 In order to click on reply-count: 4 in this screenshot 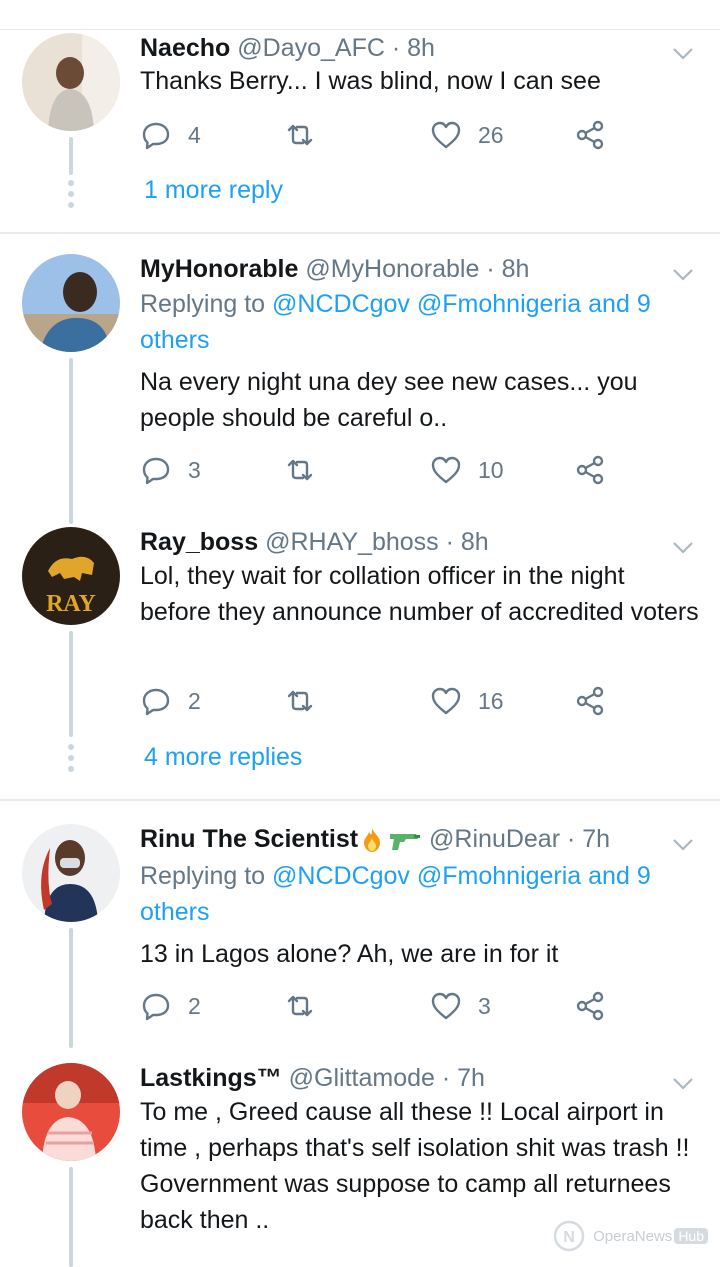, I will do `click(194, 134)`.